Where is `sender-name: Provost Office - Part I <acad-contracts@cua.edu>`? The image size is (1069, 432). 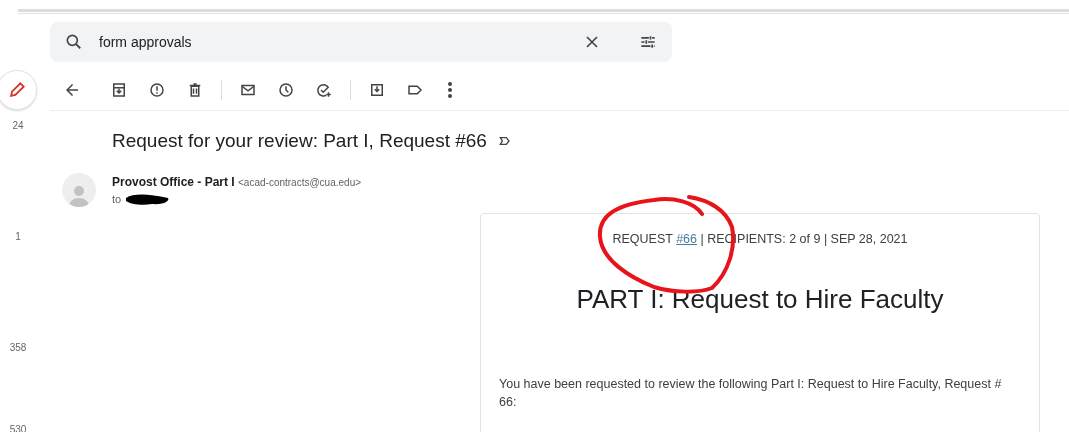
sender-name: Provost Office - Part I <acad-contracts@cua.edu> is located at coordinates (237, 182).